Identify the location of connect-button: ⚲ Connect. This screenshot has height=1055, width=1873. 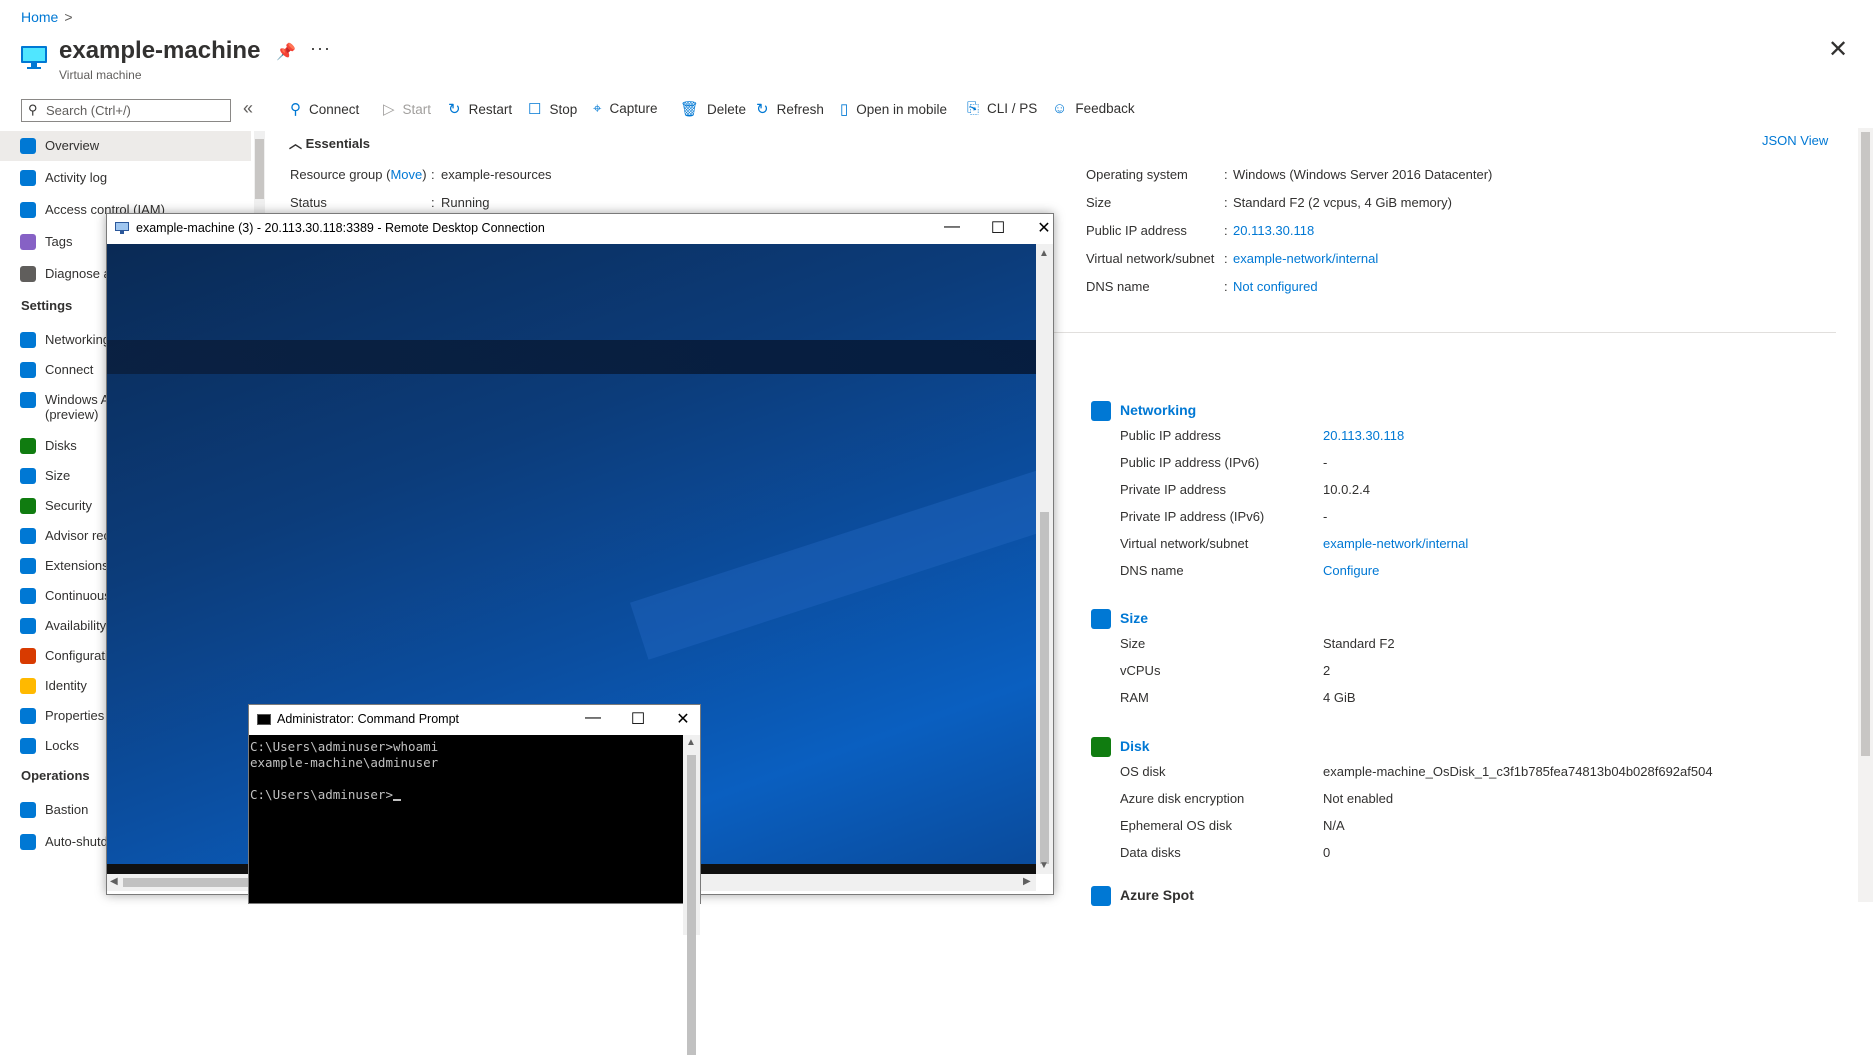
(324, 109).